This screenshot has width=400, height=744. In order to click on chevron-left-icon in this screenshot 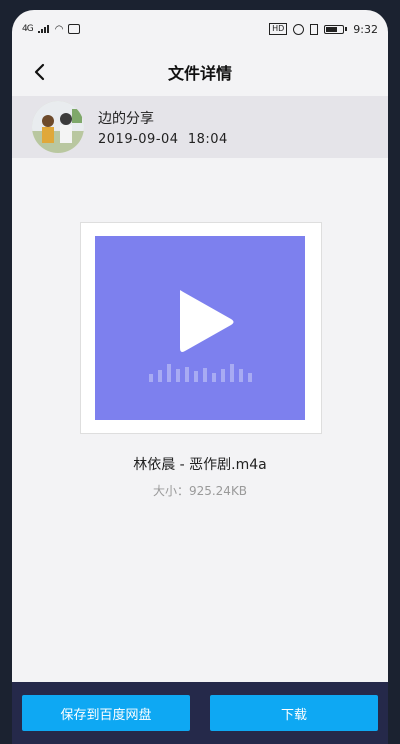, I will do `click(39, 72)`.